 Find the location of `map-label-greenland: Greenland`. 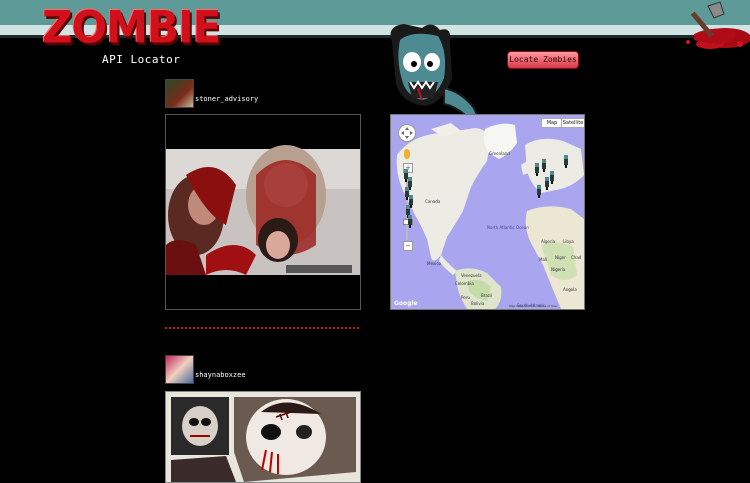

map-label-greenland: Greenland is located at coordinates (499, 153).